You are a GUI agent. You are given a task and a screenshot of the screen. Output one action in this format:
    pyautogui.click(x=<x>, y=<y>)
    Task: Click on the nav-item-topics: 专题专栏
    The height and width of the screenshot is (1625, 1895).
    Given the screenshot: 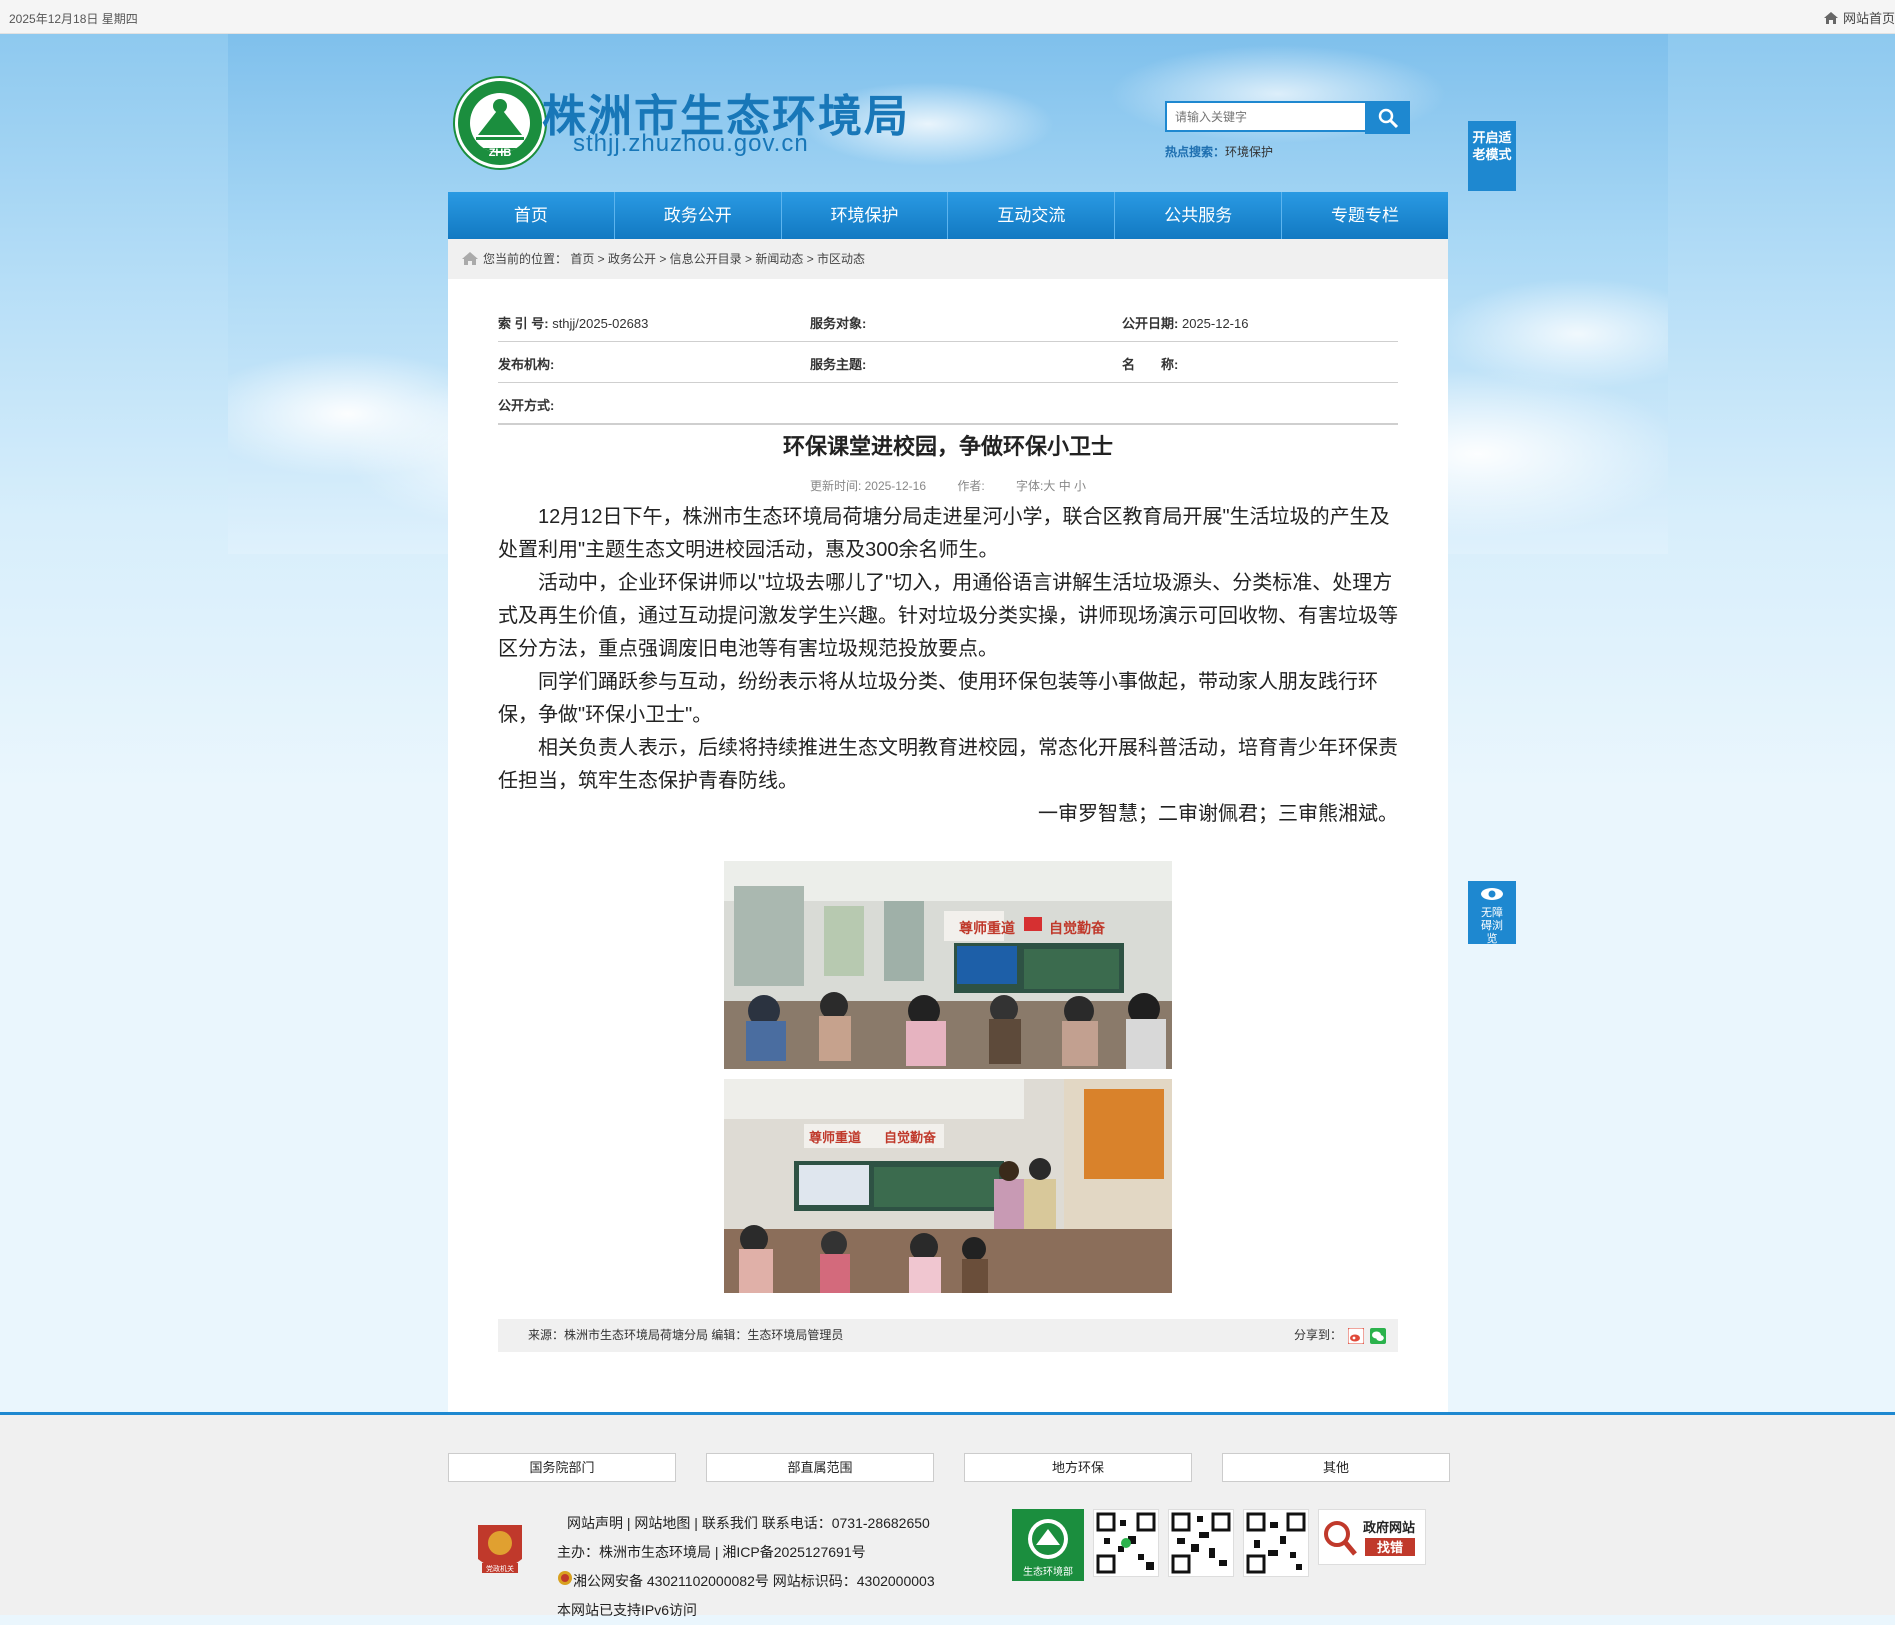 What is the action you would take?
    pyautogui.click(x=1365, y=215)
    